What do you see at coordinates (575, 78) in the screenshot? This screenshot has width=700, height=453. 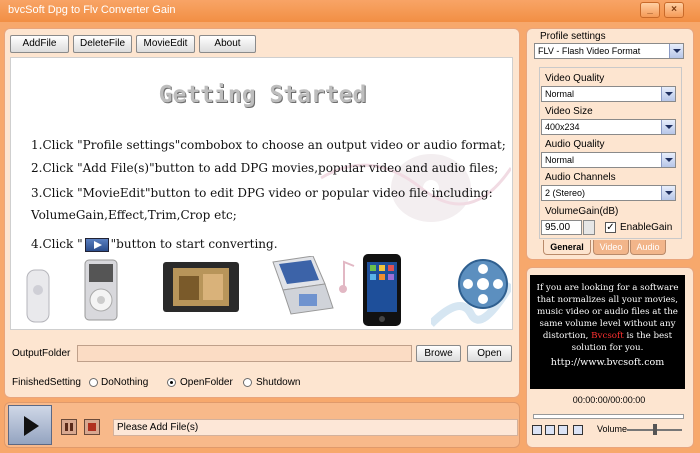 I see `video-quality-label: Video Quality` at bounding box center [575, 78].